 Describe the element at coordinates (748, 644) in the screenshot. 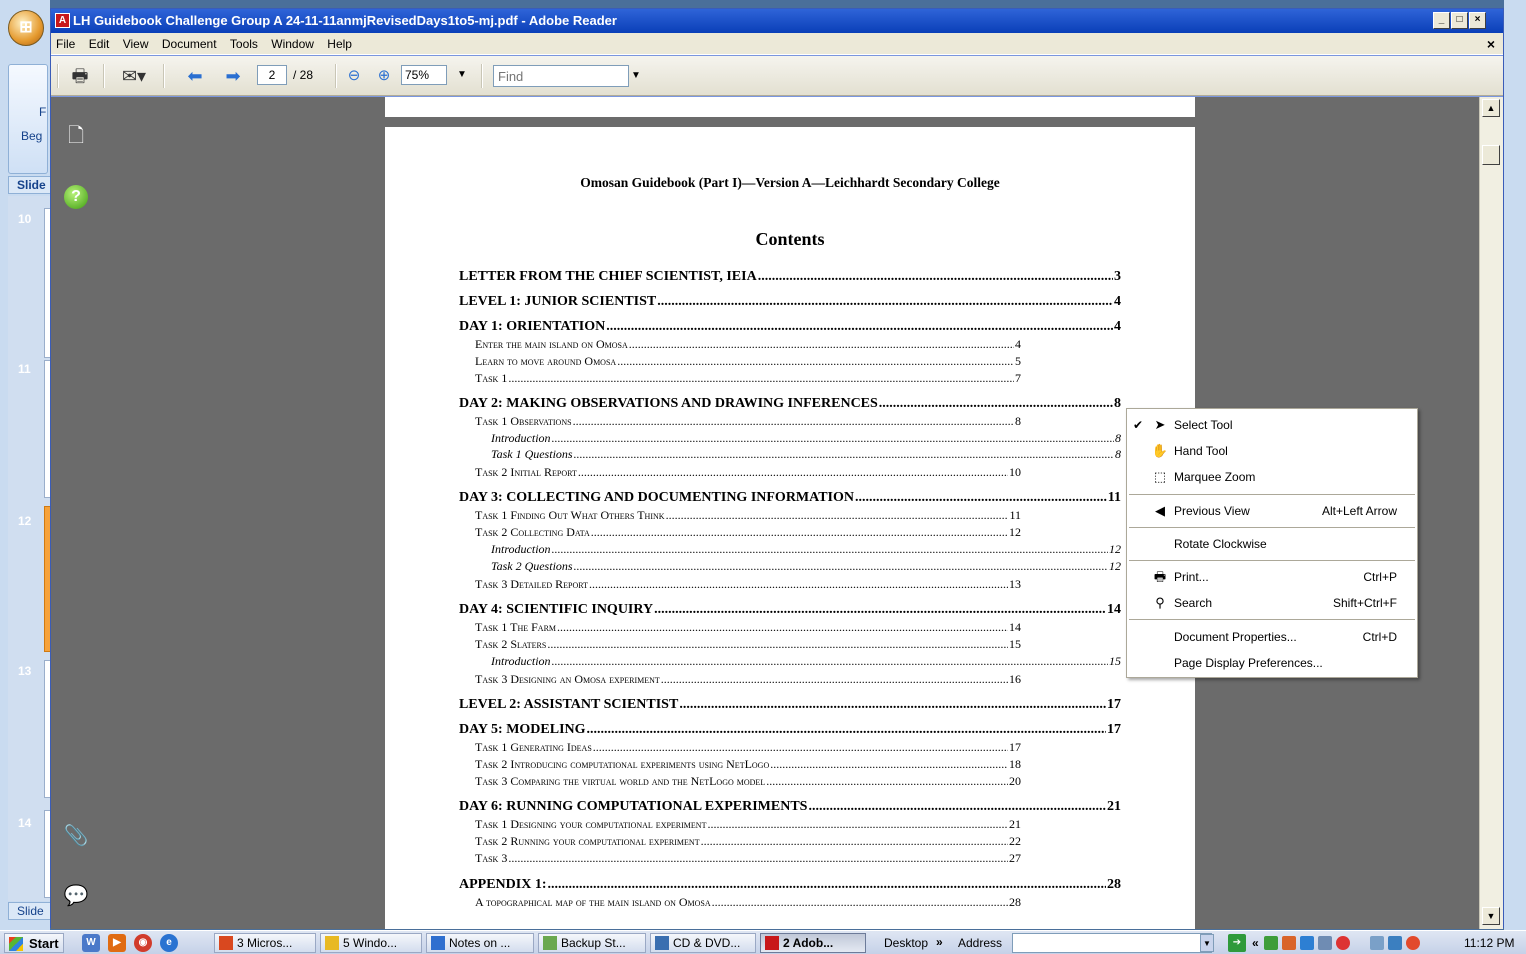

I see `toc-entry: Task 2 Slaters 15` at that location.